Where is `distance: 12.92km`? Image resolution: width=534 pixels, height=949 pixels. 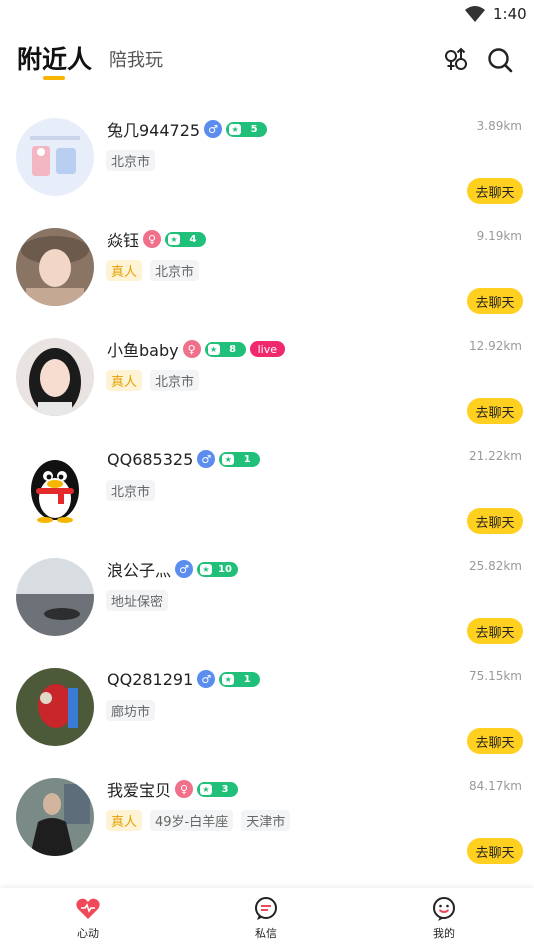
distance: 12.92km is located at coordinates (495, 346).